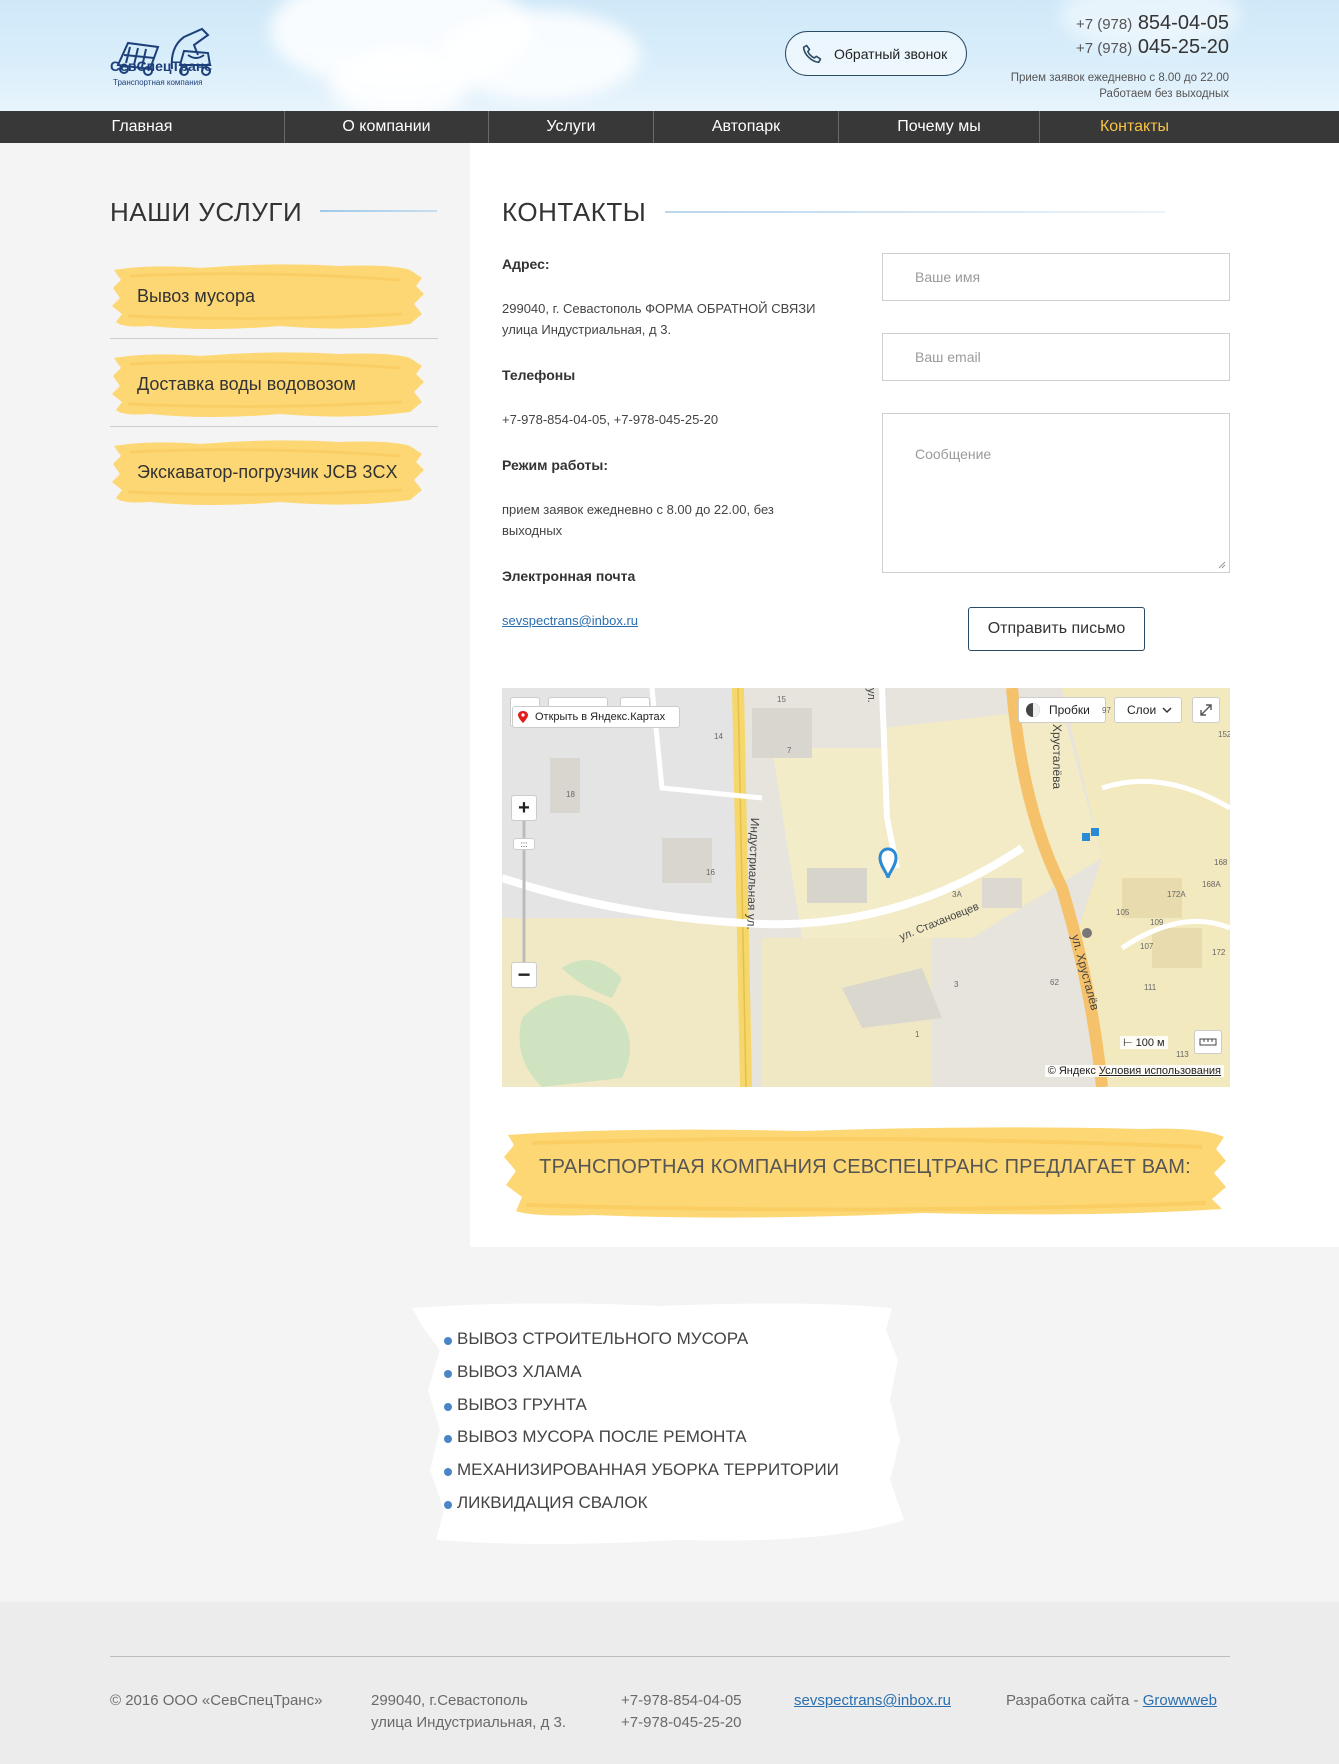 The height and width of the screenshot is (1764, 1339). I want to click on email-value: sevspectrans@inbox.ru, so click(570, 620).